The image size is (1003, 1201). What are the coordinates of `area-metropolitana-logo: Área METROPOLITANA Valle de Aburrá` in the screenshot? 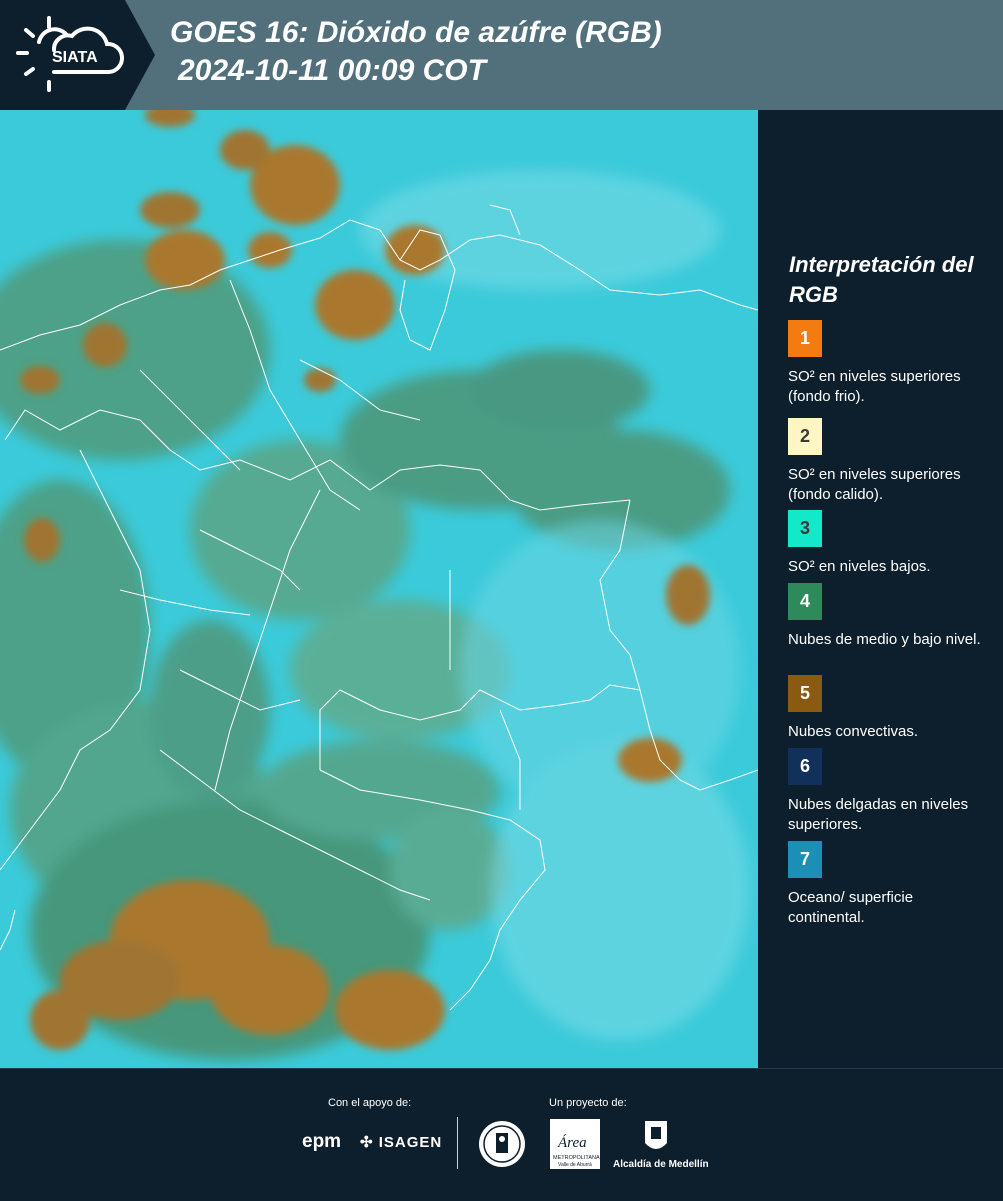 It's located at (575, 1144).